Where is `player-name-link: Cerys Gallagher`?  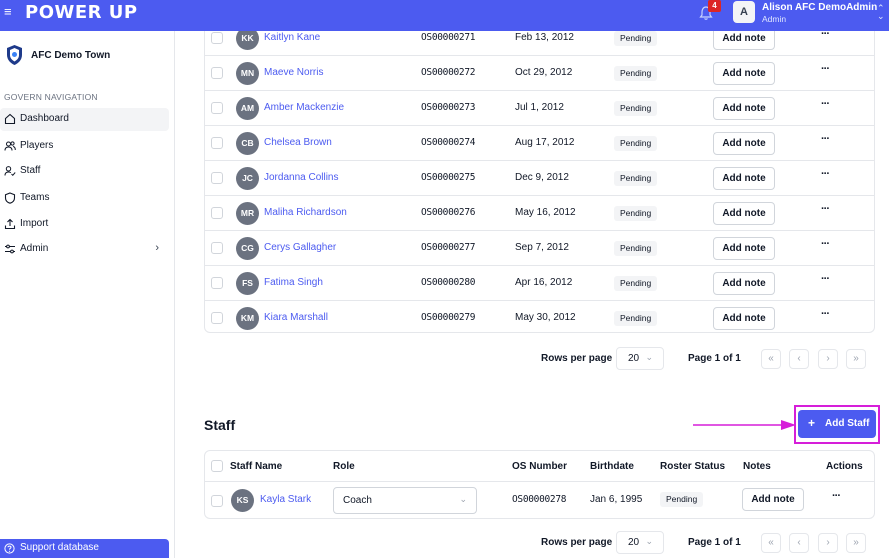
player-name-link: Cerys Gallagher is located at coordinates (300, 247).